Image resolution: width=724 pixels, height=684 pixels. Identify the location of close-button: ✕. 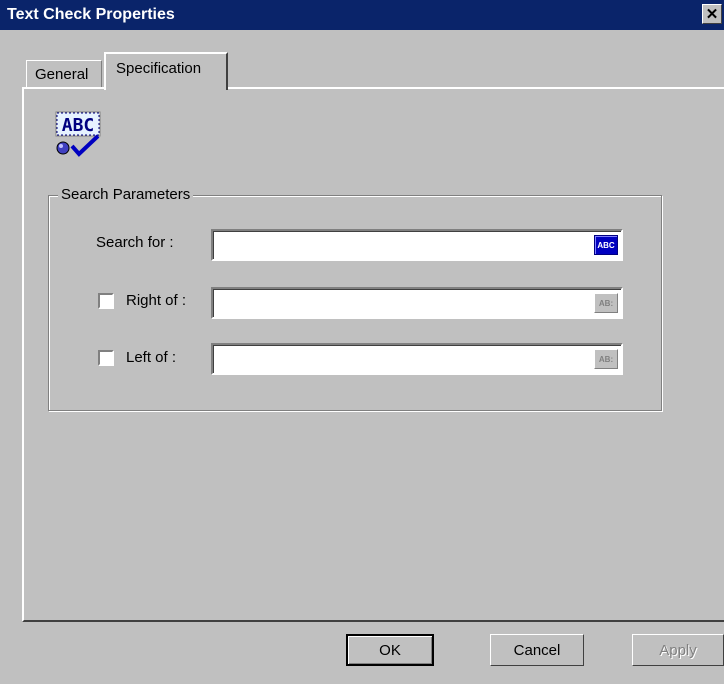
(712, 14).